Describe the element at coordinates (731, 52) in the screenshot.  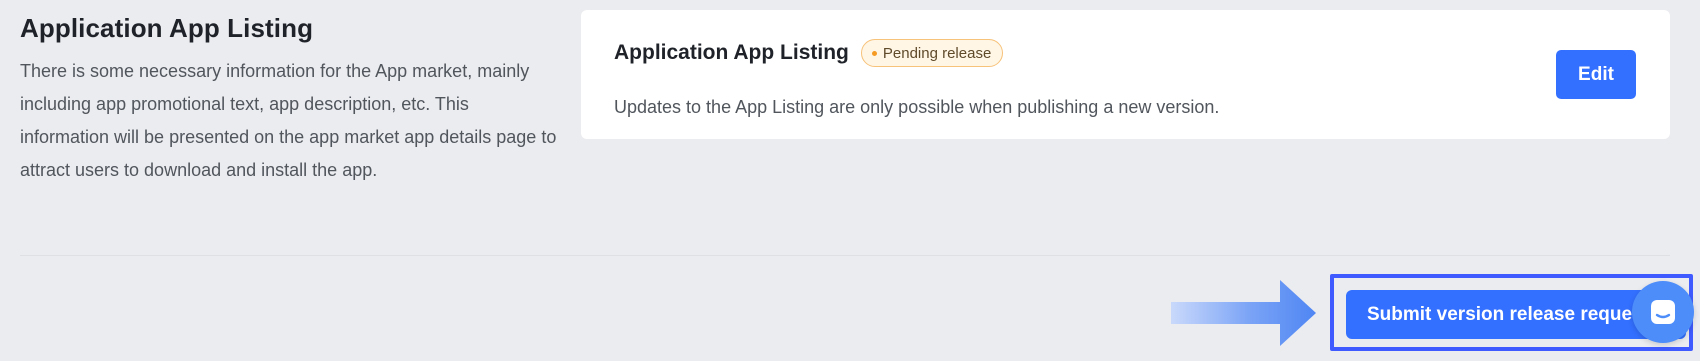
I see `card-title: Application App Listing` at that location.